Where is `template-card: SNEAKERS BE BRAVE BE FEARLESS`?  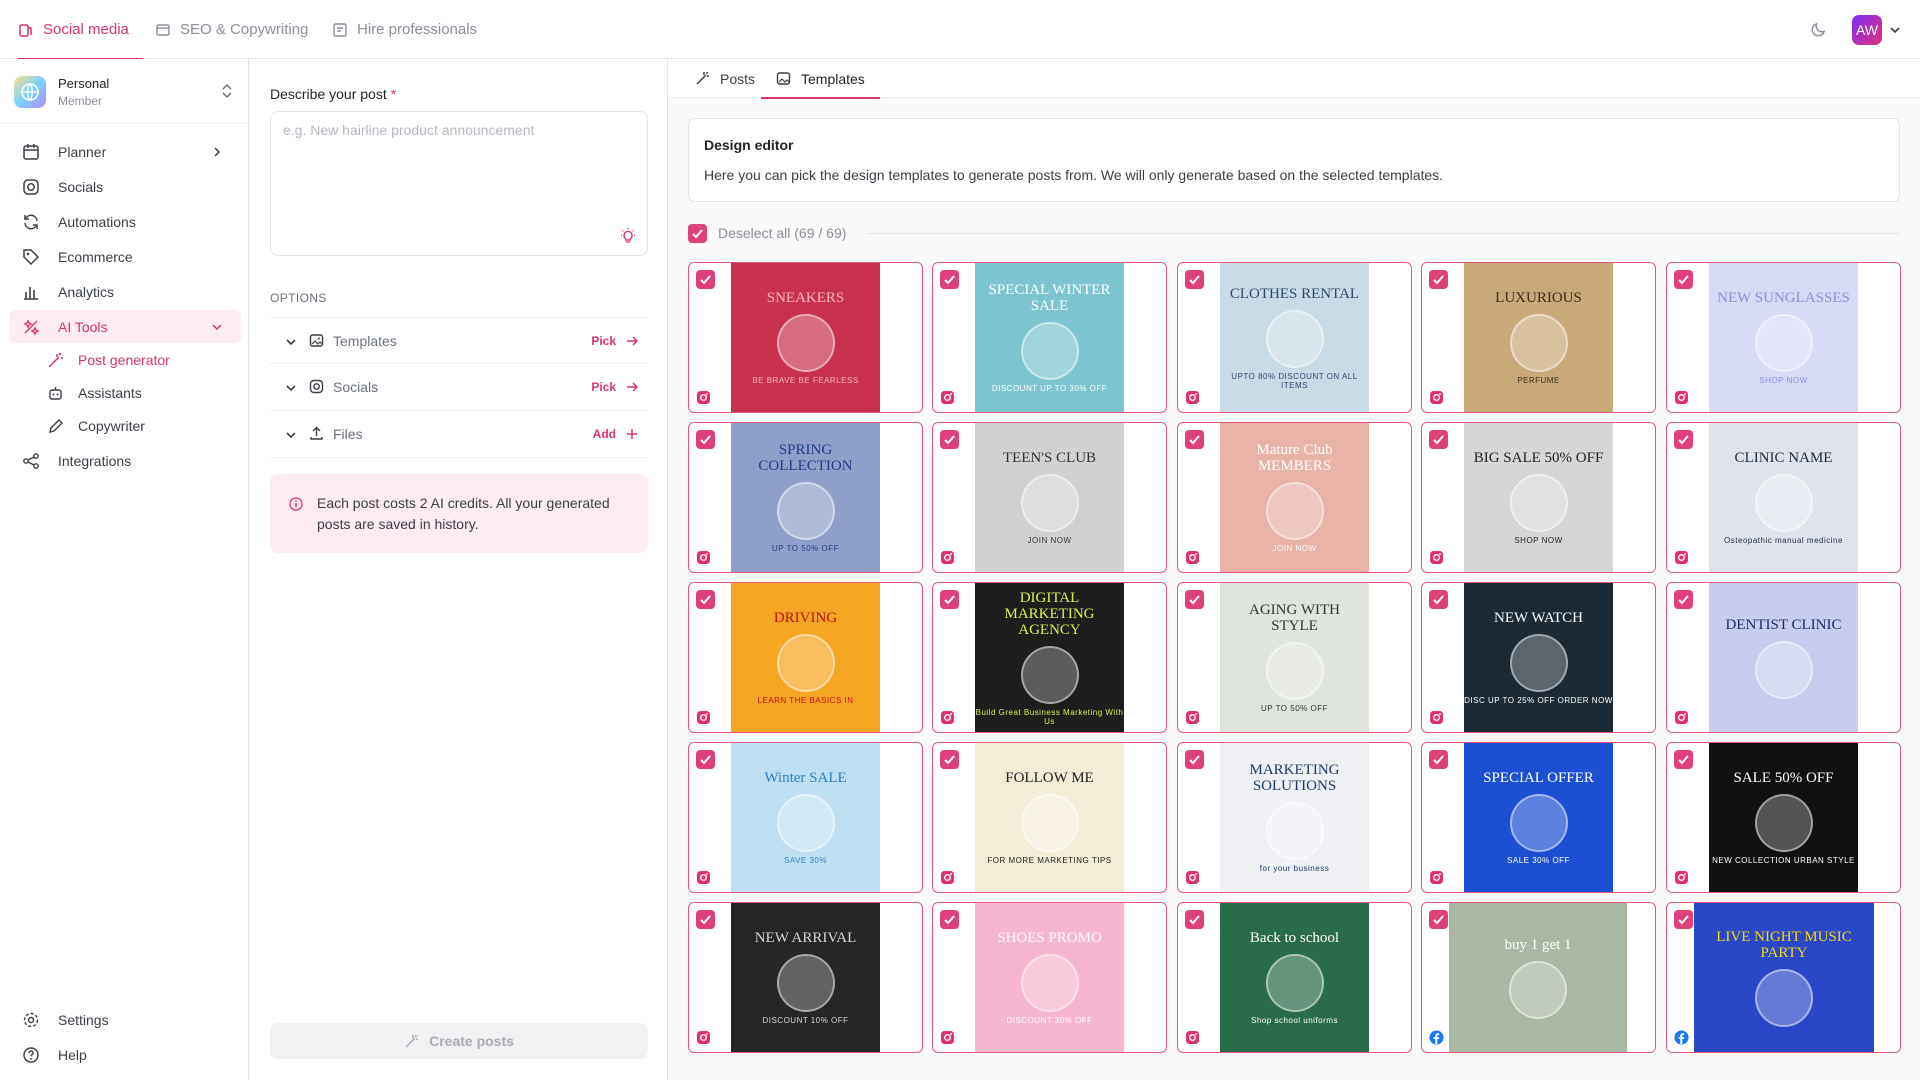 template-card: SNEAKERS BE BRAVE BE FEARLESS is located at coordinates (805, 337).